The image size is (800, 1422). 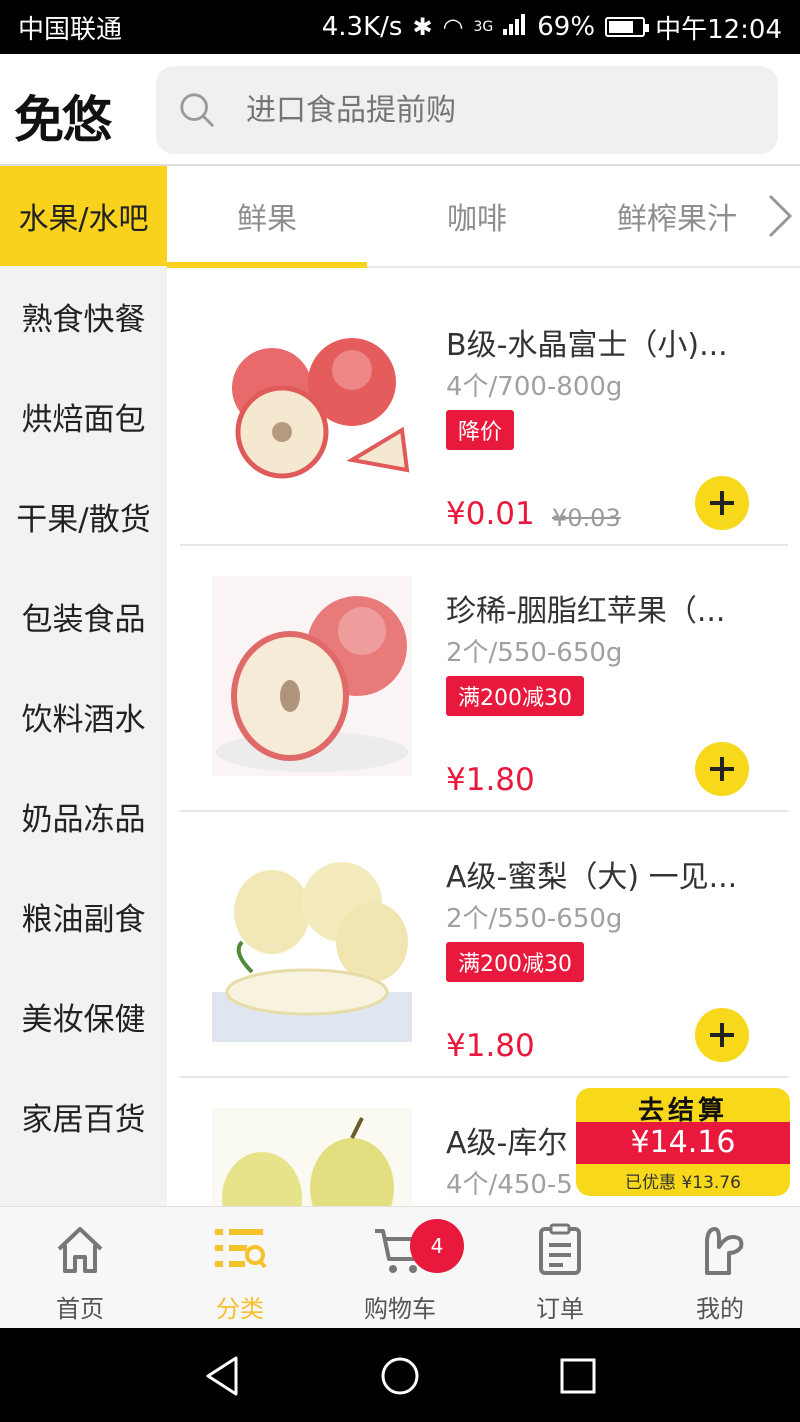 I want to click on network-type: 3G, so click(x=483, y=27).